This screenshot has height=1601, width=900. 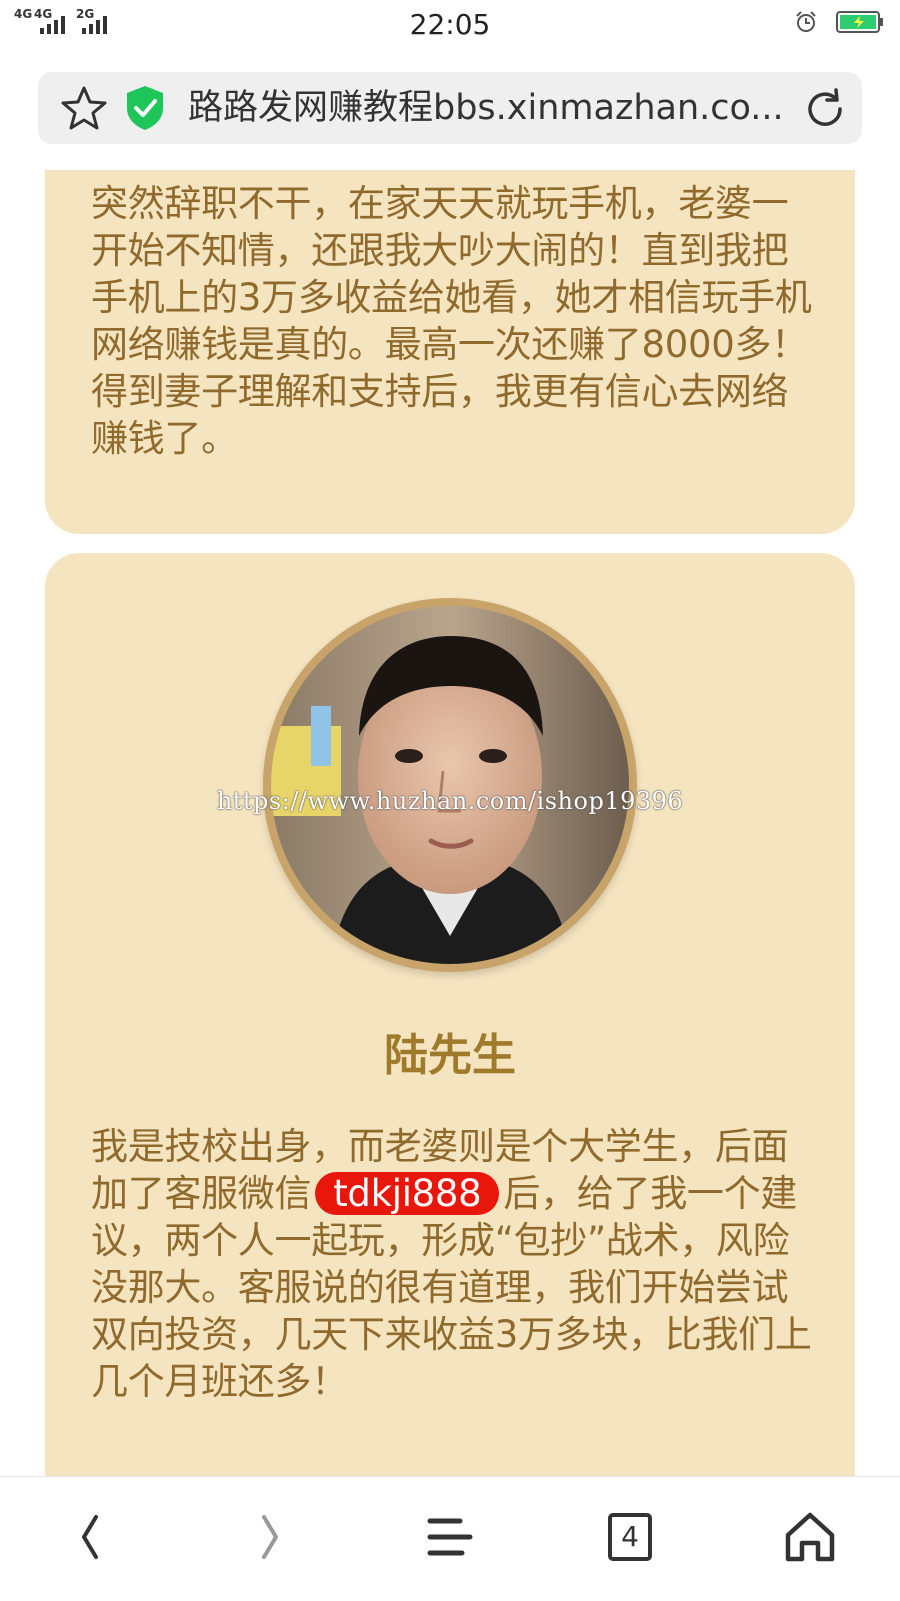 What do you see at coordinates (810, 1537) in the screenshot?
I see `home-icon` at bounding box center [810, 1537].